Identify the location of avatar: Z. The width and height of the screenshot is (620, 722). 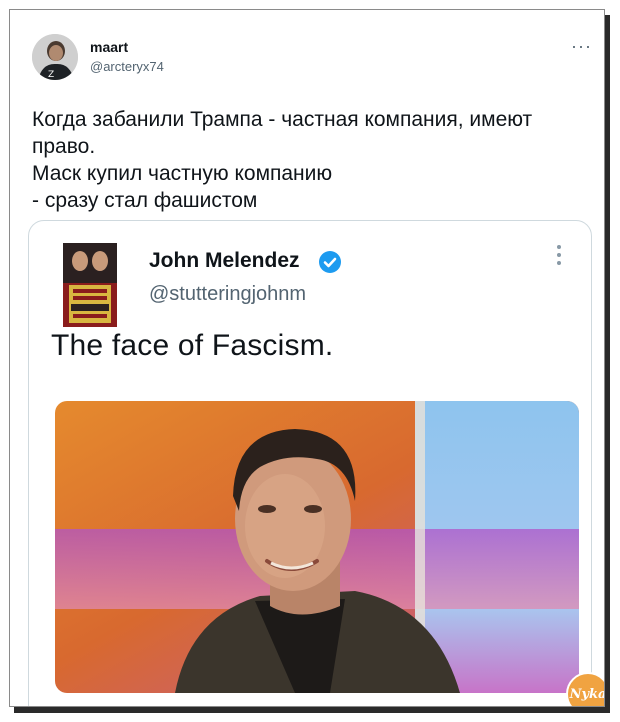
(55, 57).